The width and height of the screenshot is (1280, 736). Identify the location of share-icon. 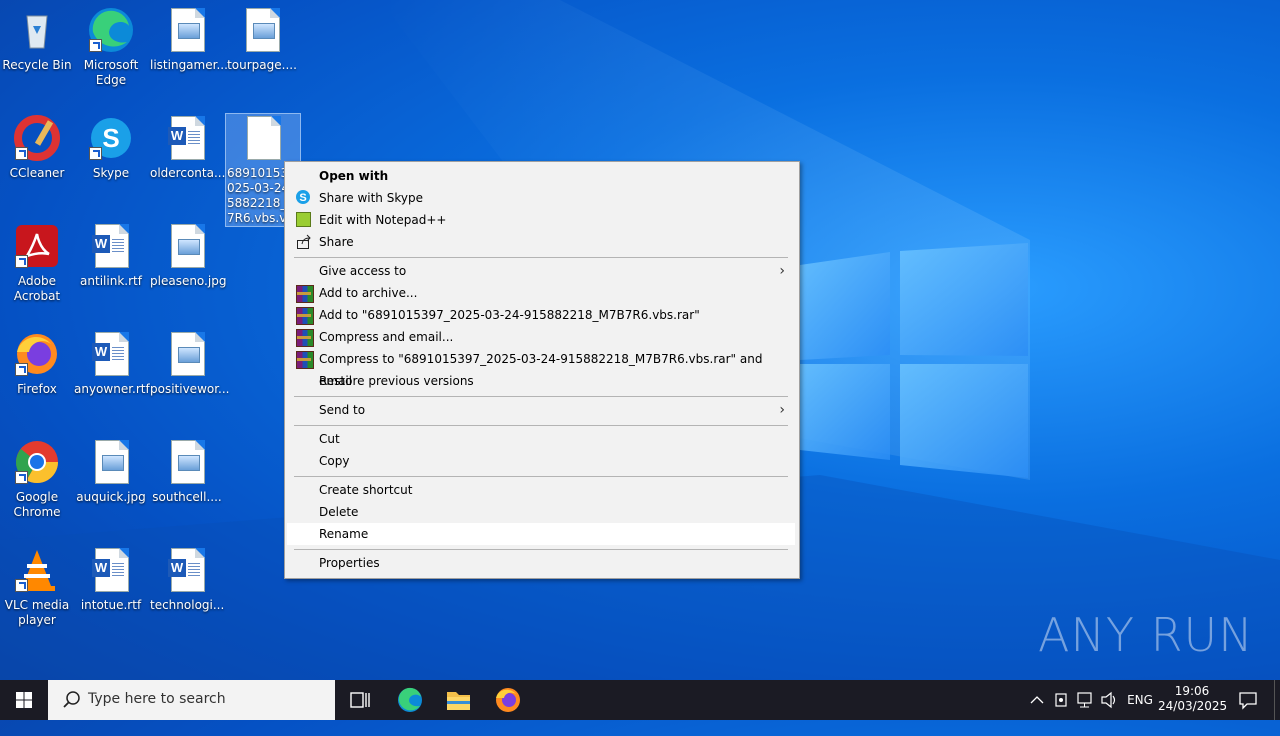
(304, 242).